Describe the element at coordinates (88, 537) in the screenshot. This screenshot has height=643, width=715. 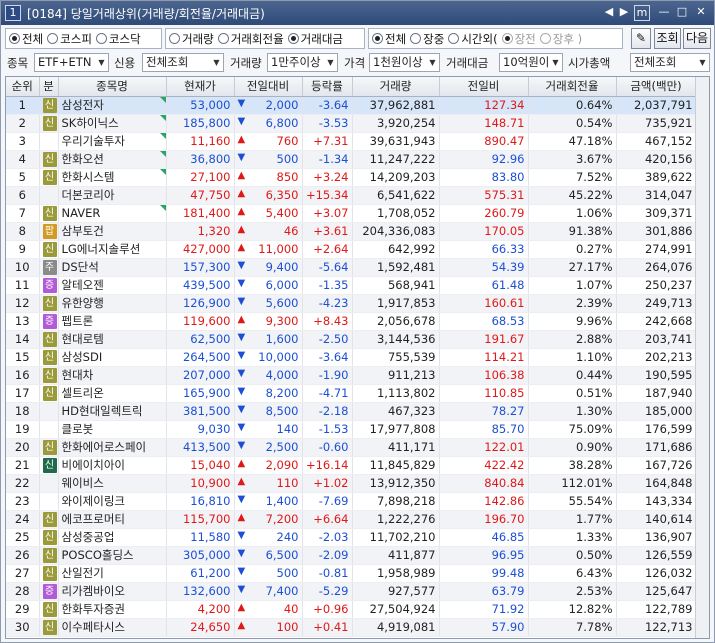
I see `stock-name: 삼성중공업` at that location.